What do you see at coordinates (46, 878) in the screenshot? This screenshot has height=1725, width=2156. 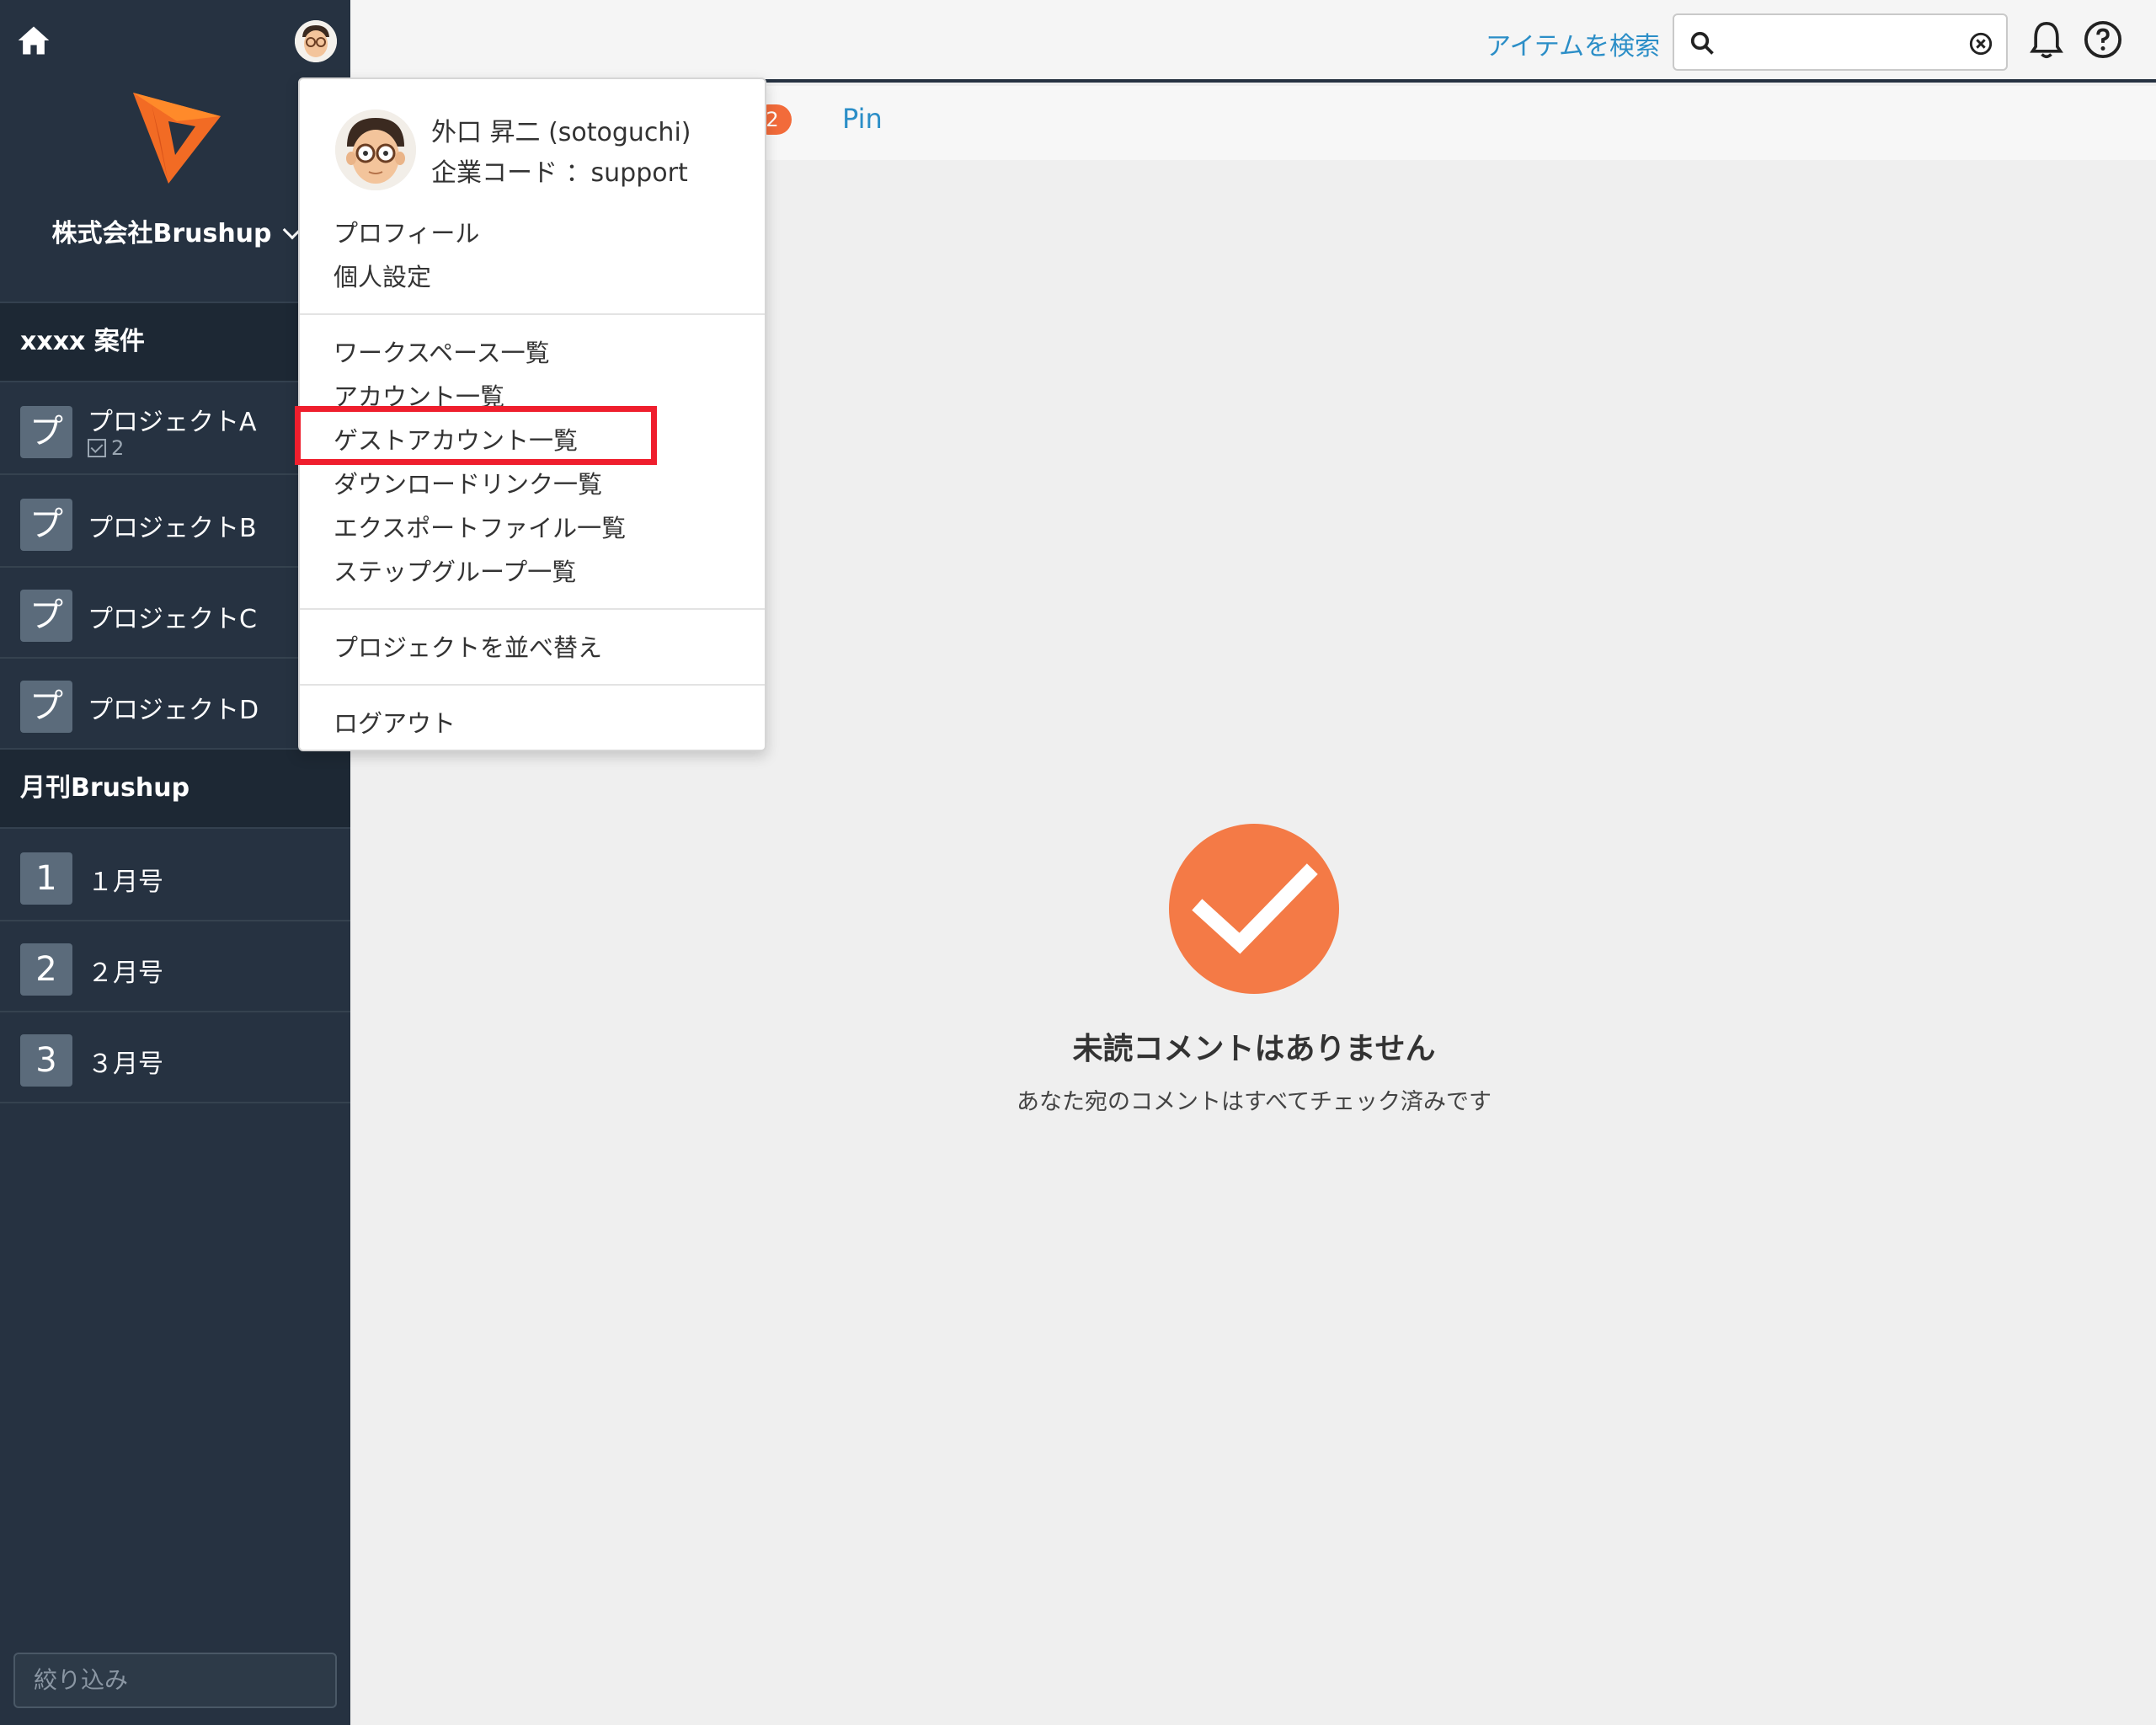 I see `project-badge: 1` at bounding box center [46, 878].